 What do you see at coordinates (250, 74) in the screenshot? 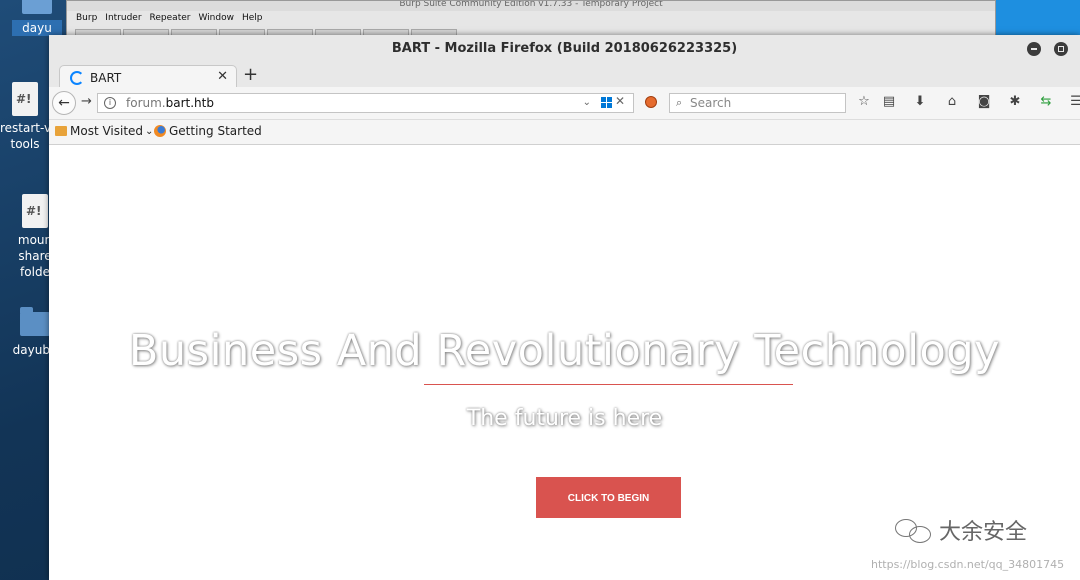
I see `new-tab-button: +` at bounding box center [250, 74].